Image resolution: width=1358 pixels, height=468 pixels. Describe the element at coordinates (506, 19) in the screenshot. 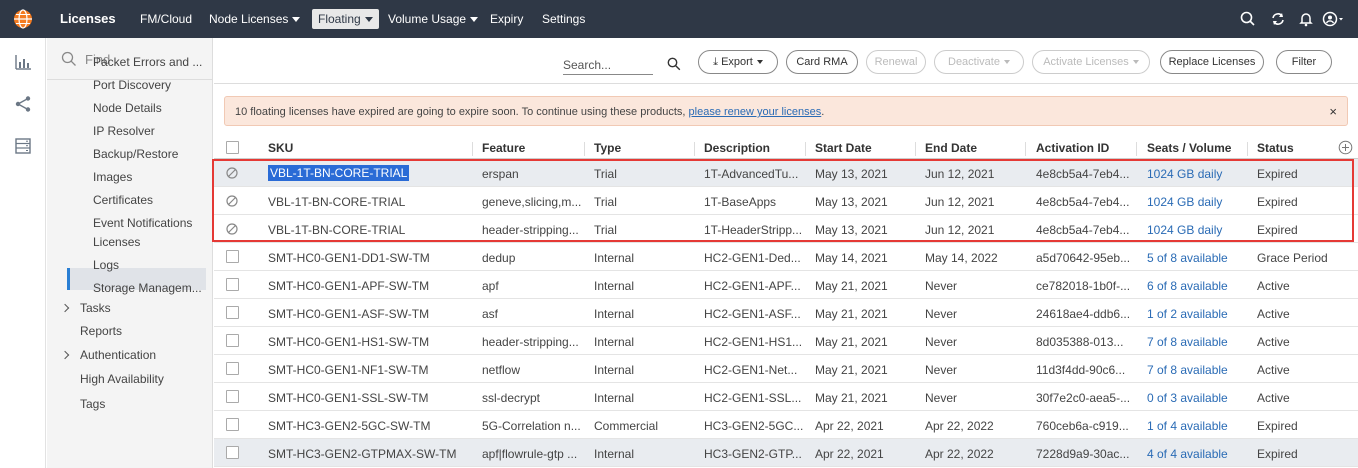

I see `nav-expiry: Expiry` at that location.